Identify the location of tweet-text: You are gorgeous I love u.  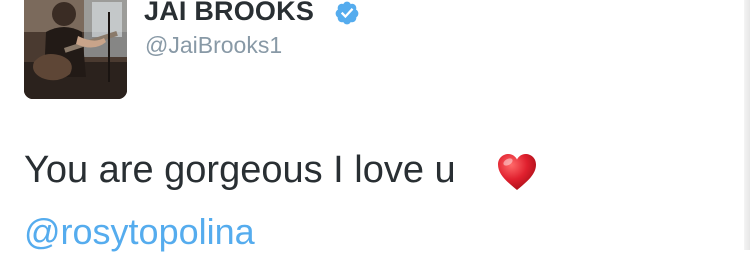
(240, 170).